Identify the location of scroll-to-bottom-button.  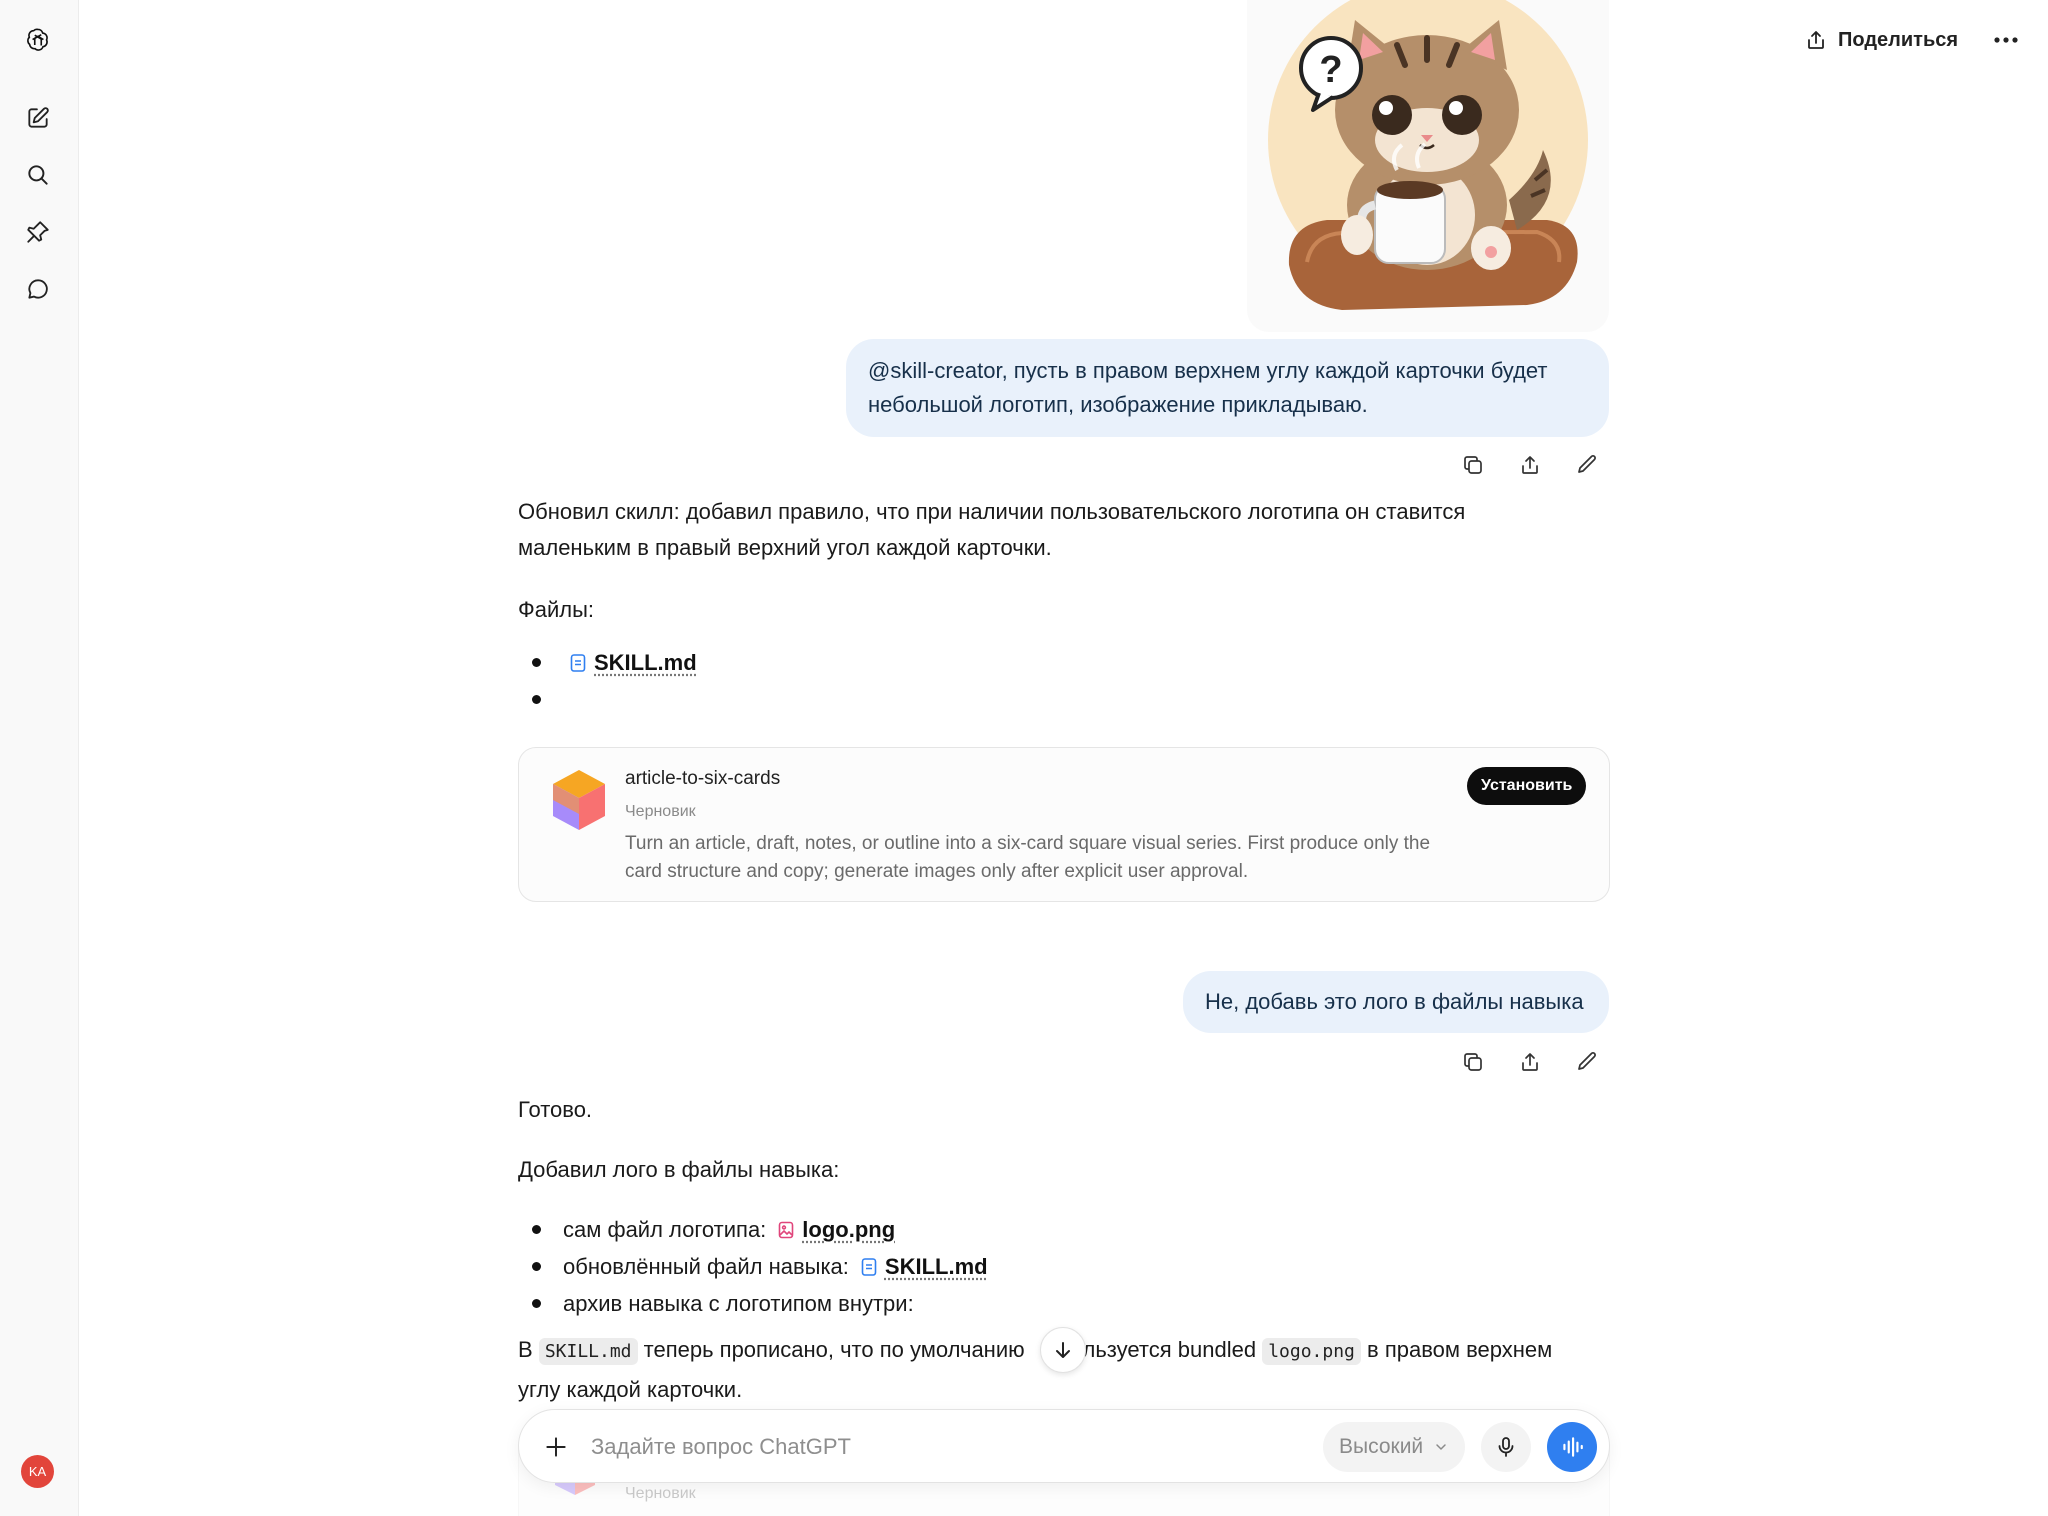
(1063, 1350).